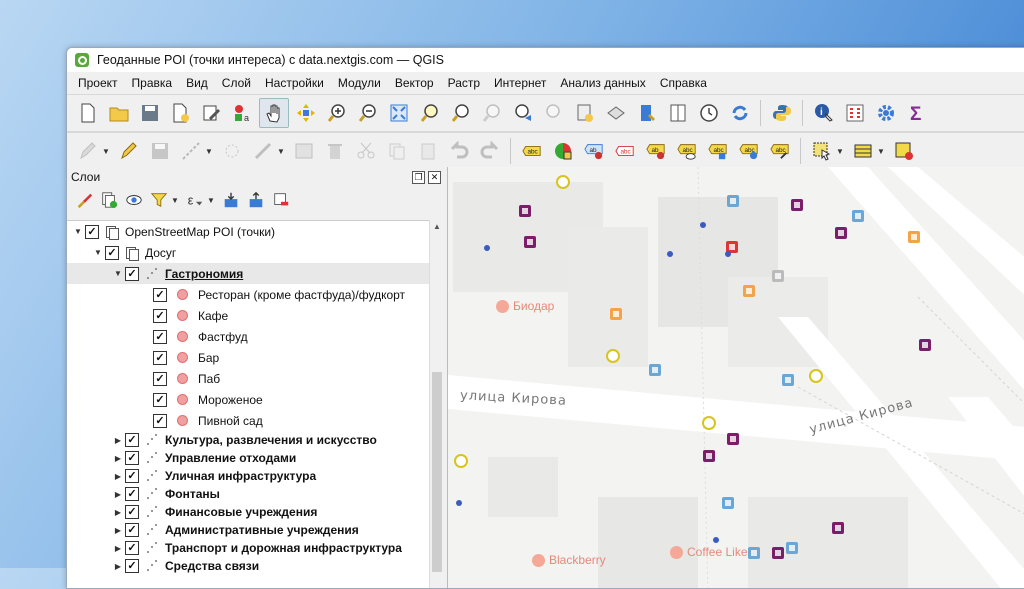  What do you see at coordinates (248, 357) in the screenshot?
I see `legend-item-row: ✓ Бар` at bounding box center [248, 357].